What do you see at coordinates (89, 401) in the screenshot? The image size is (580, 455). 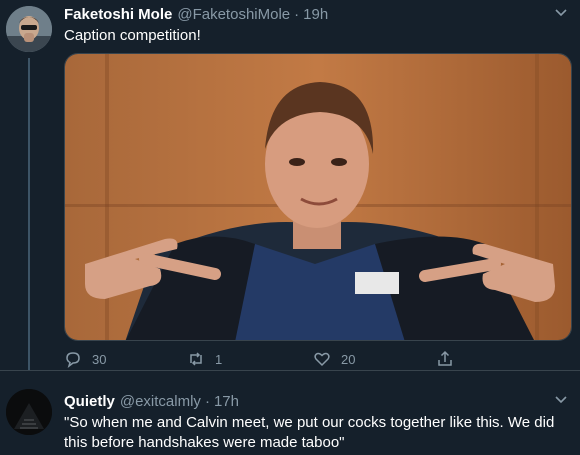 I see `author-name: Quietly` at bounding box center [89, 401].